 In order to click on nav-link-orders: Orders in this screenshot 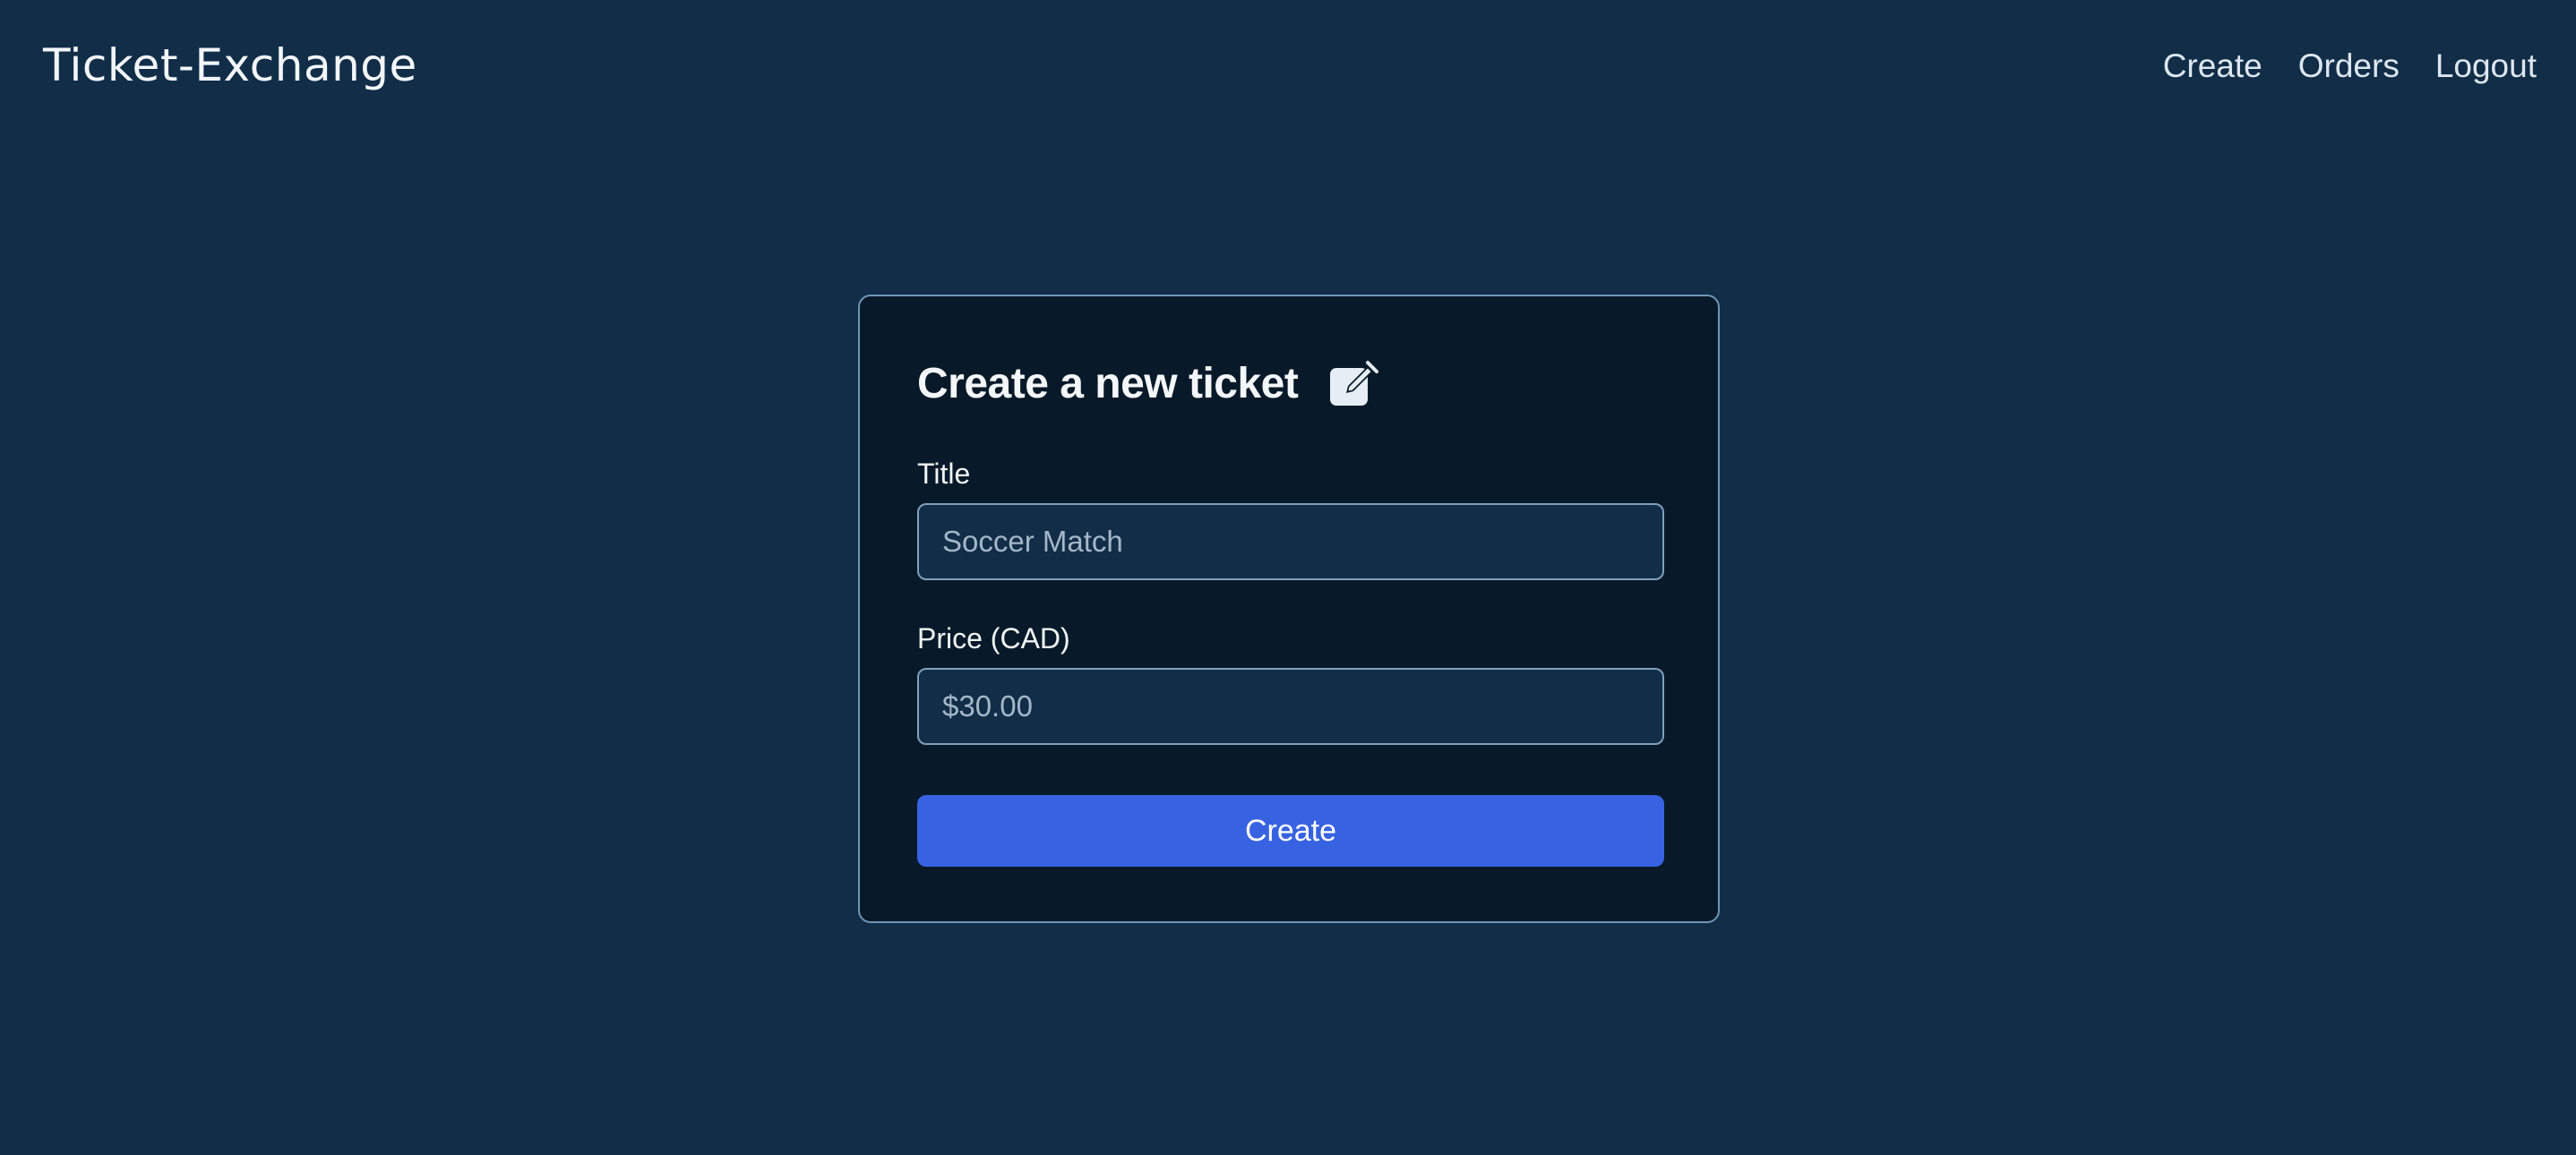, I will do `click(2349, 66)`.